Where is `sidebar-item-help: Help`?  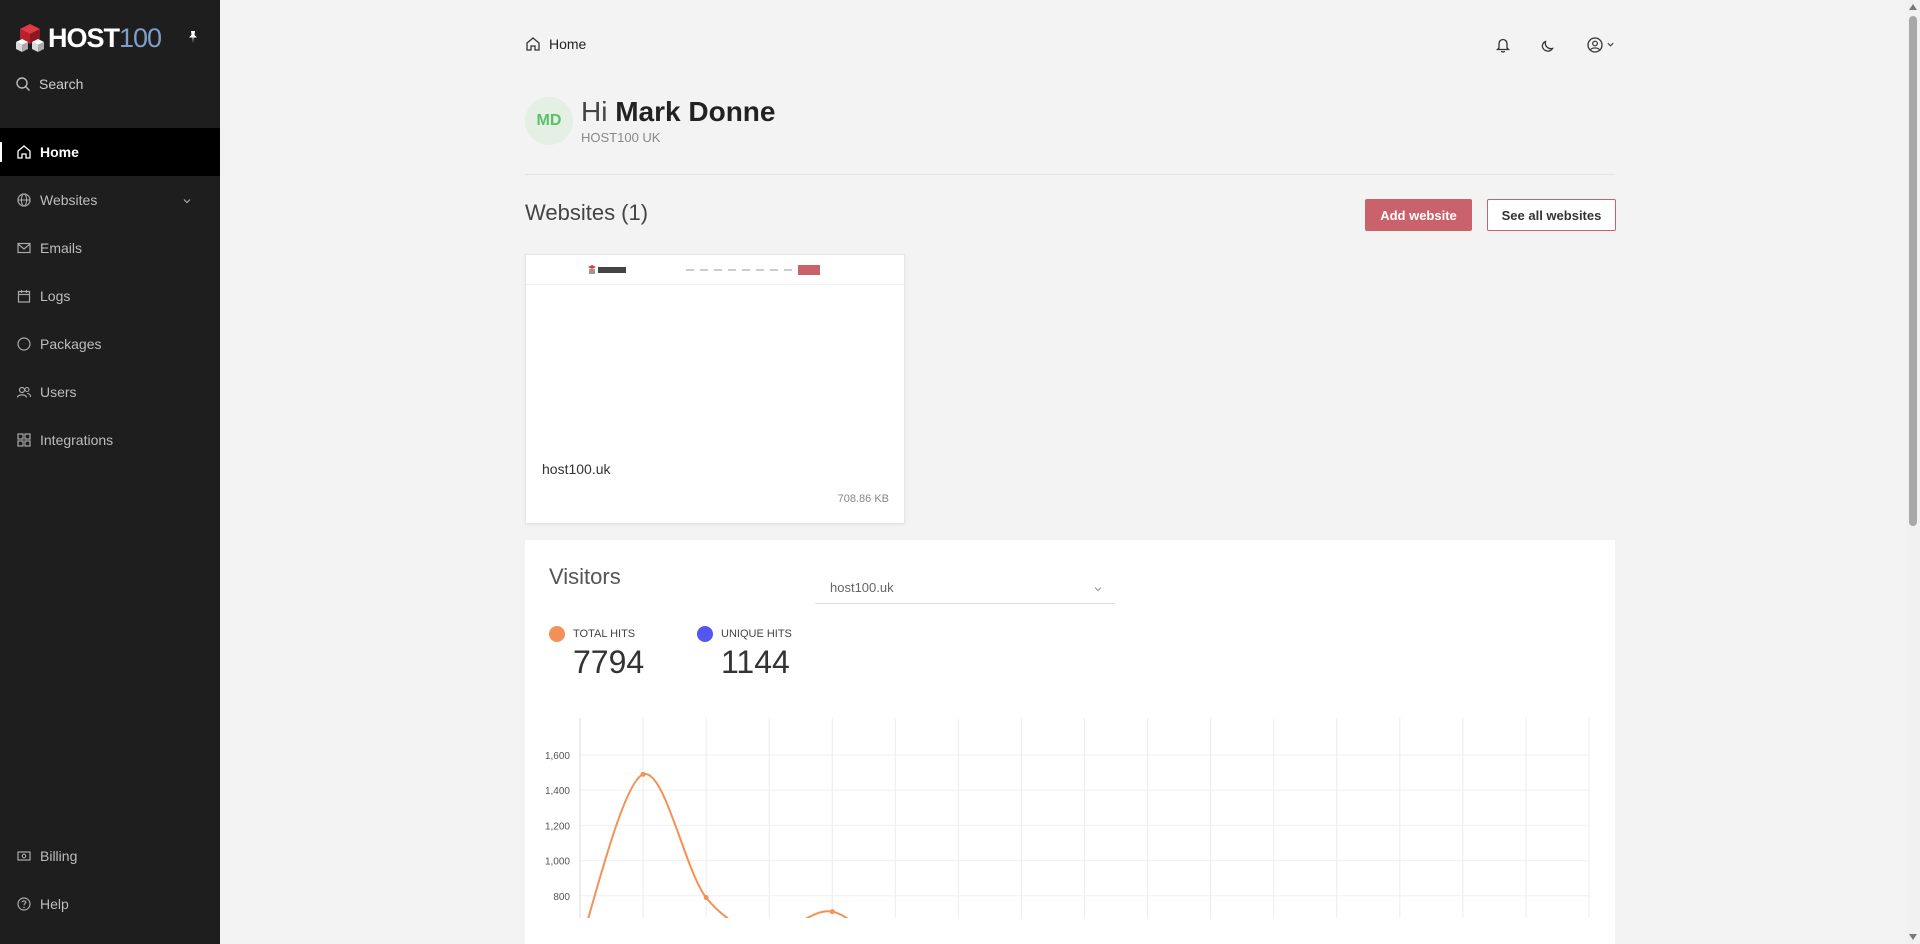
sidebar-item-help: Help is located at coordinates (110, 904).